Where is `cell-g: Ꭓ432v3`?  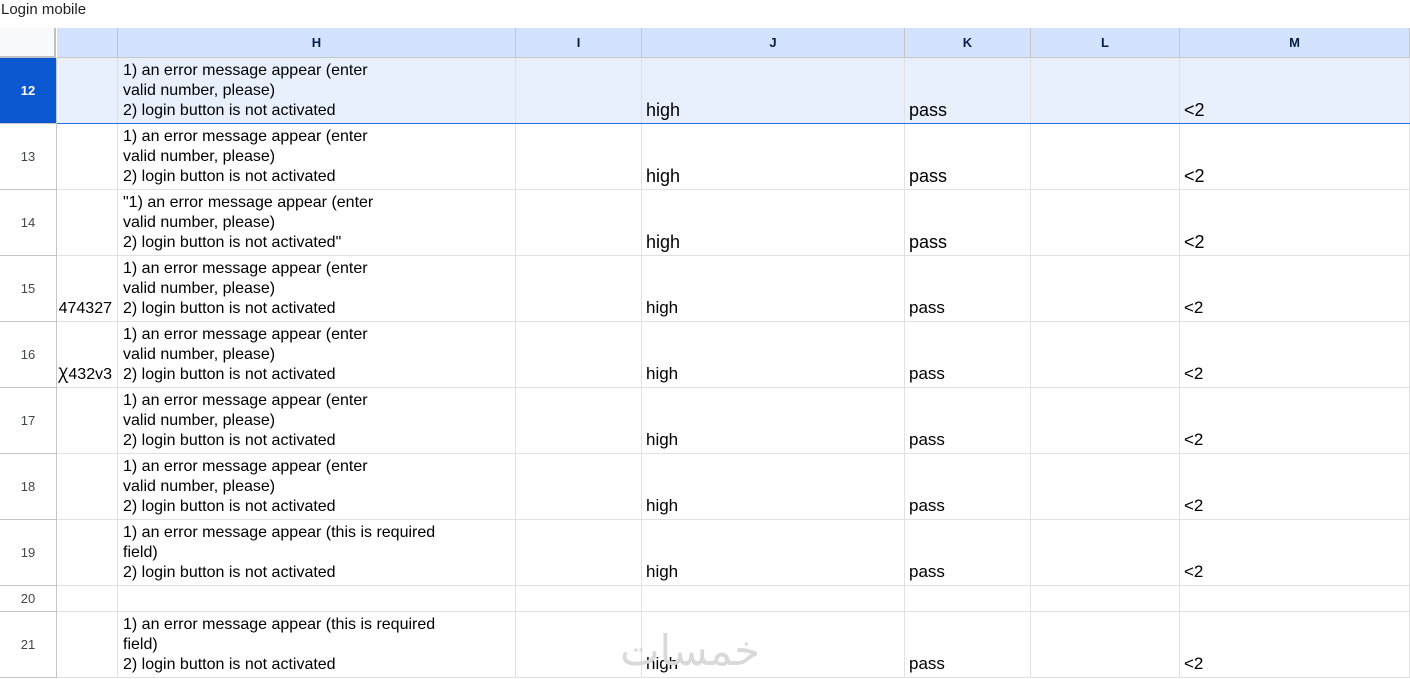 cell-g: Ꭓ432v3 is located at coordinates (87, 355).